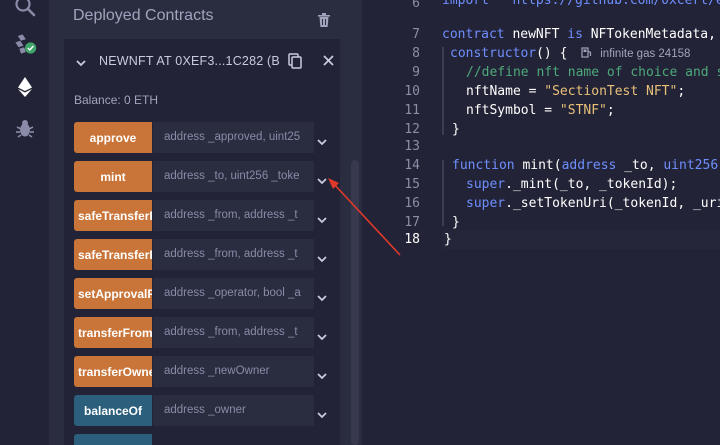  Describe the element at coordinates (640, 165) in the screenshot. I see `code-text: _to,` at that location.